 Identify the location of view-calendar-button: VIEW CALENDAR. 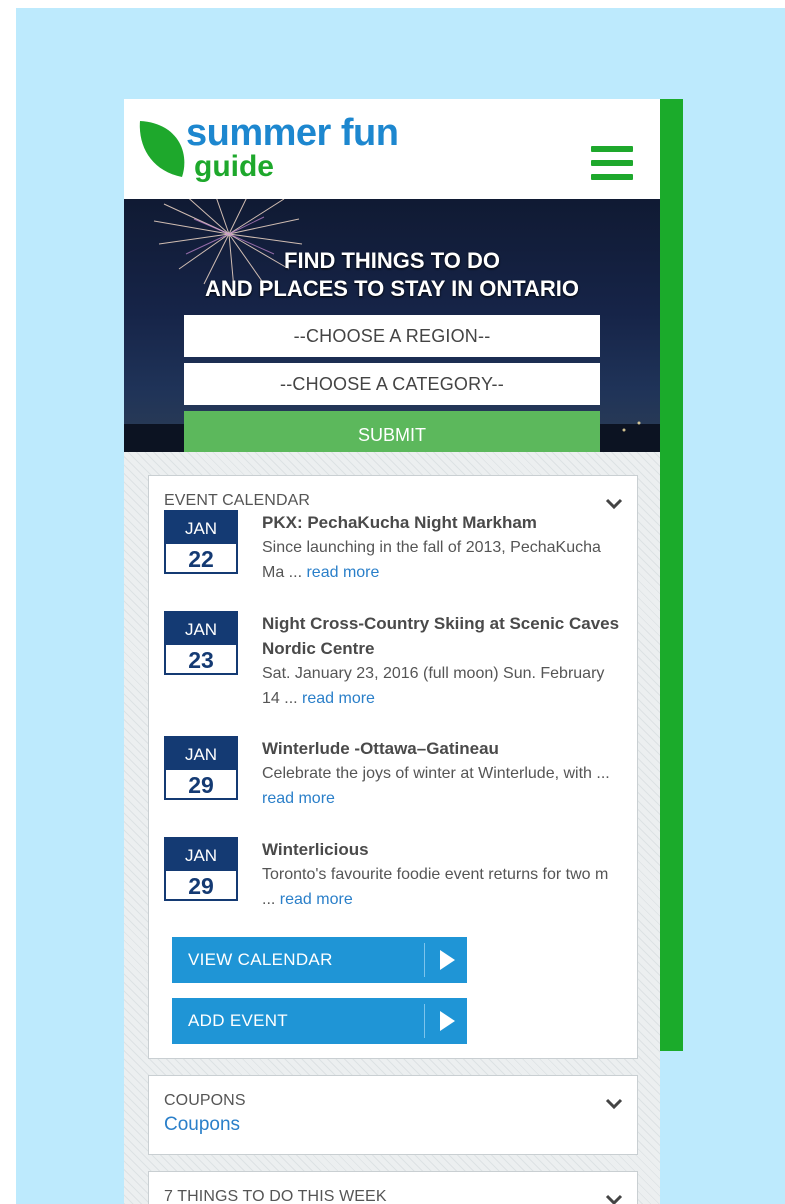
(319, 960).